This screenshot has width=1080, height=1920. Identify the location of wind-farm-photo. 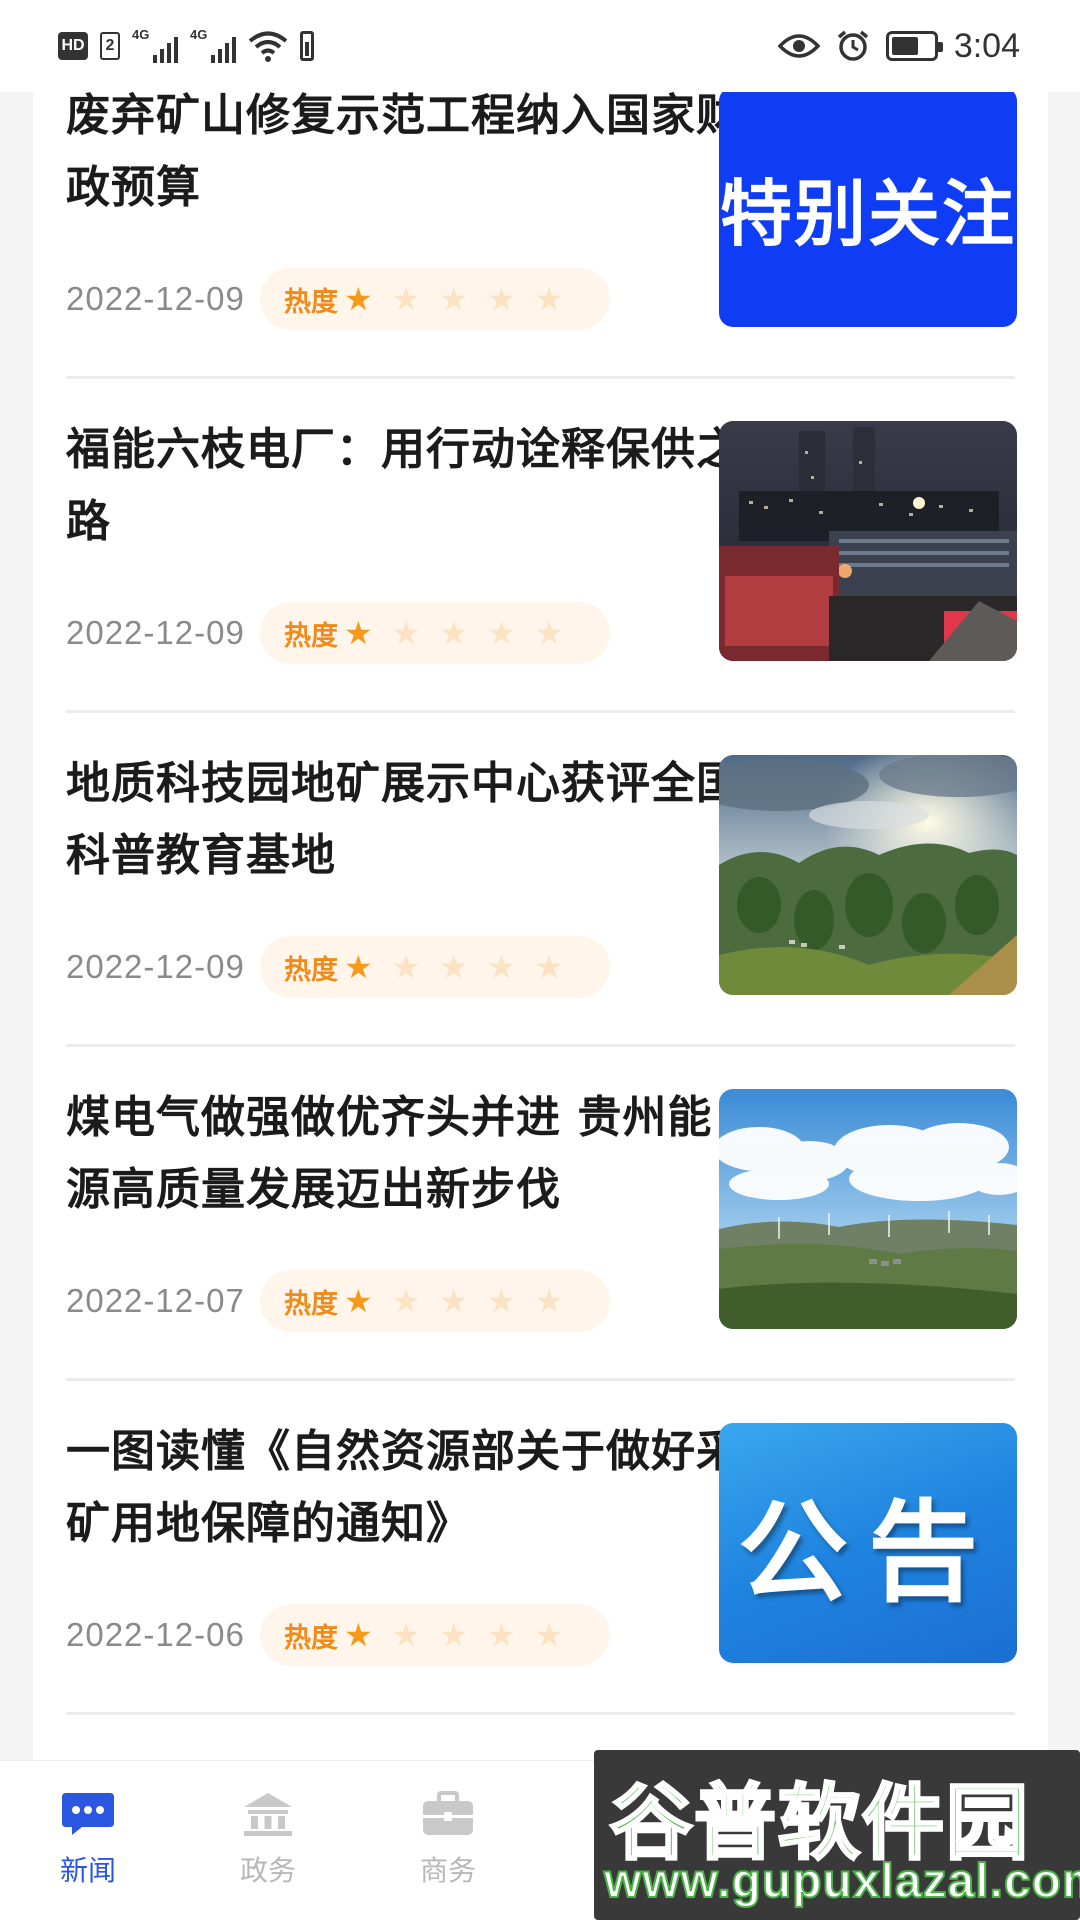
(868, 1209).